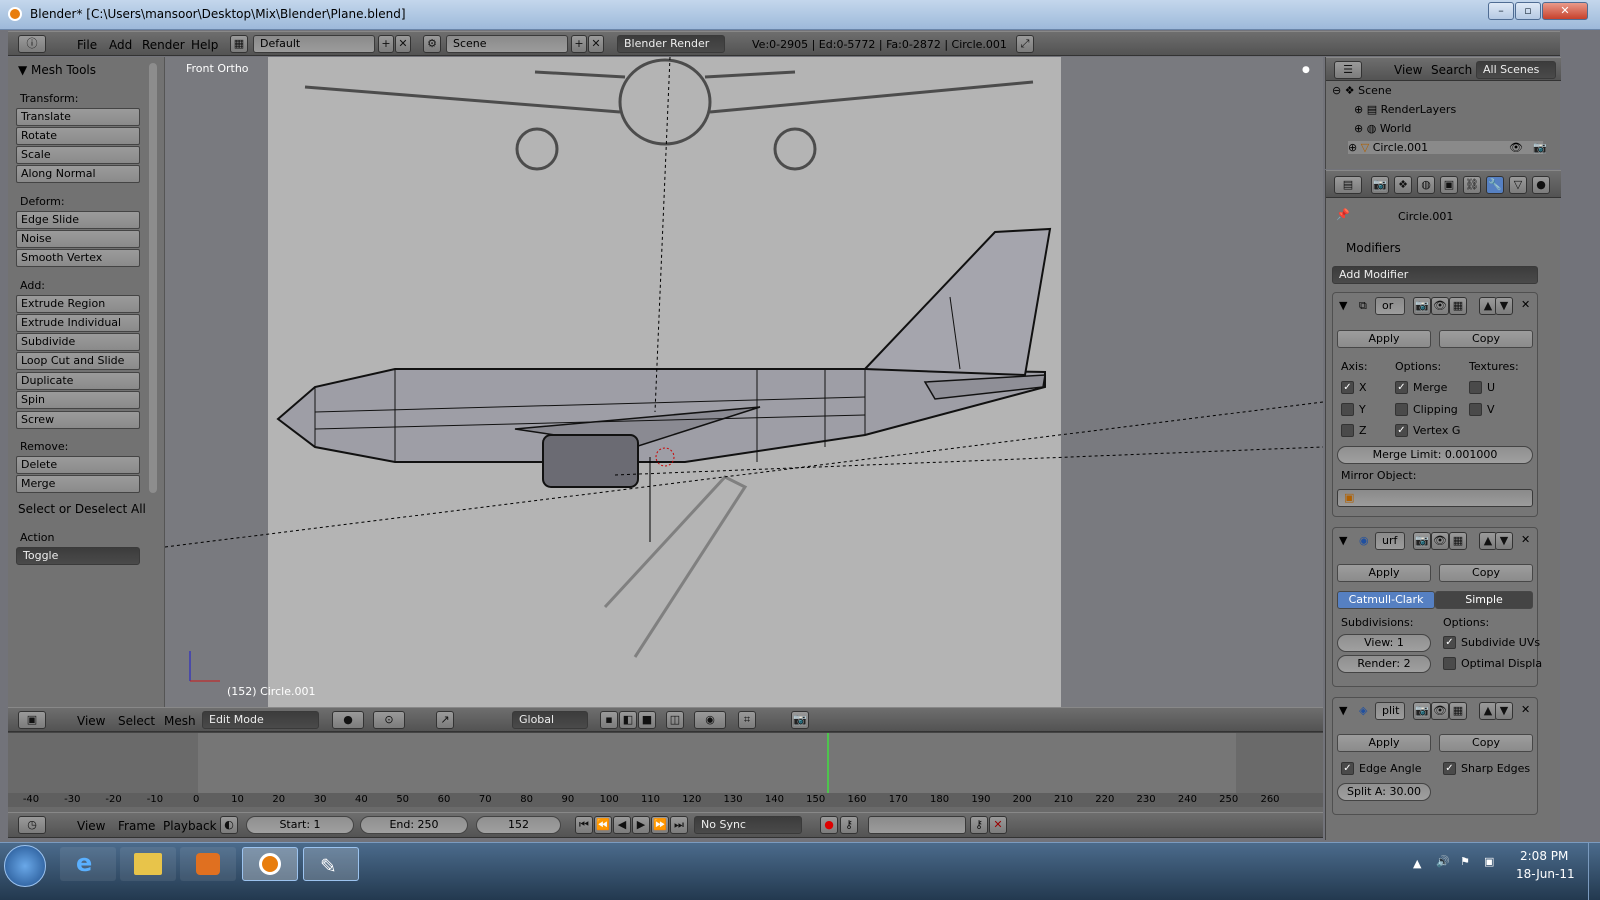 The width and height of the screenshot is (1600, 900). What do you see at coordinates (710, 720) in the screenshot?
I see `proportional-edit-icon: ◉` at bounding box center [710, 720].